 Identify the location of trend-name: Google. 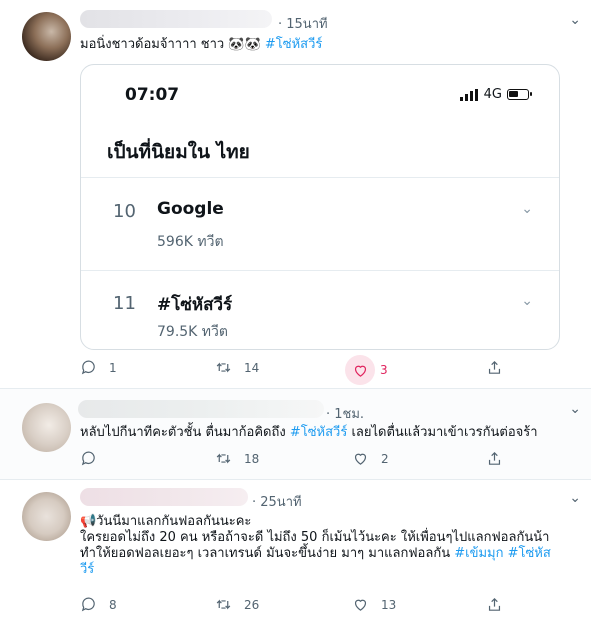
(190, 209).